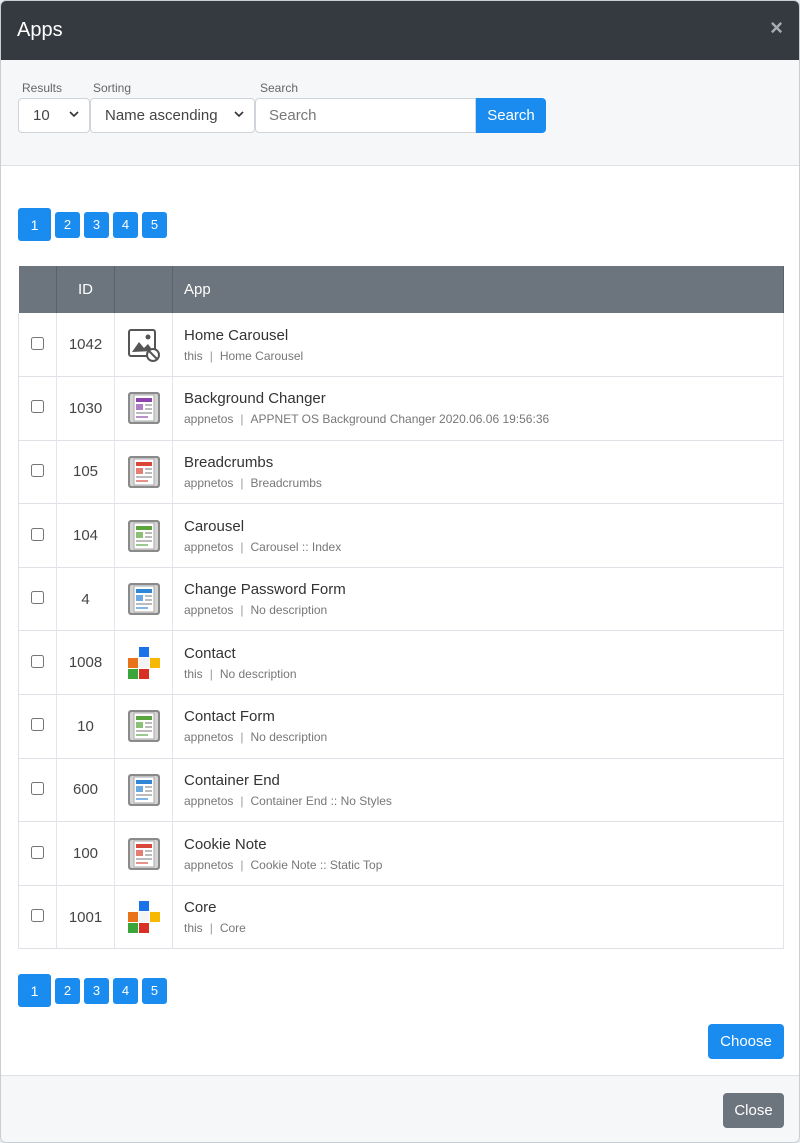 This screenshot has width=800, height=1143. What do you see at coordinates (265, 590) in the screenshot?
I see `app-name: Change Password Form` at bounding box center [265, 590].